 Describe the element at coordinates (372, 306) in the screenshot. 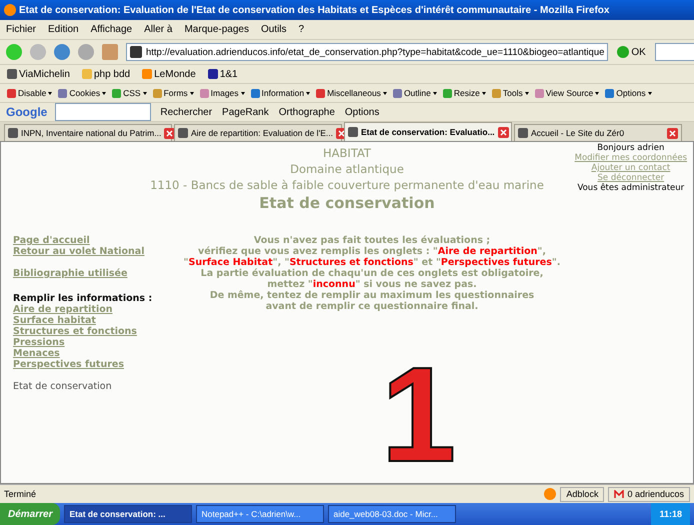

I see `message-line: avant de remplir ce questionnaire final.` at that location.